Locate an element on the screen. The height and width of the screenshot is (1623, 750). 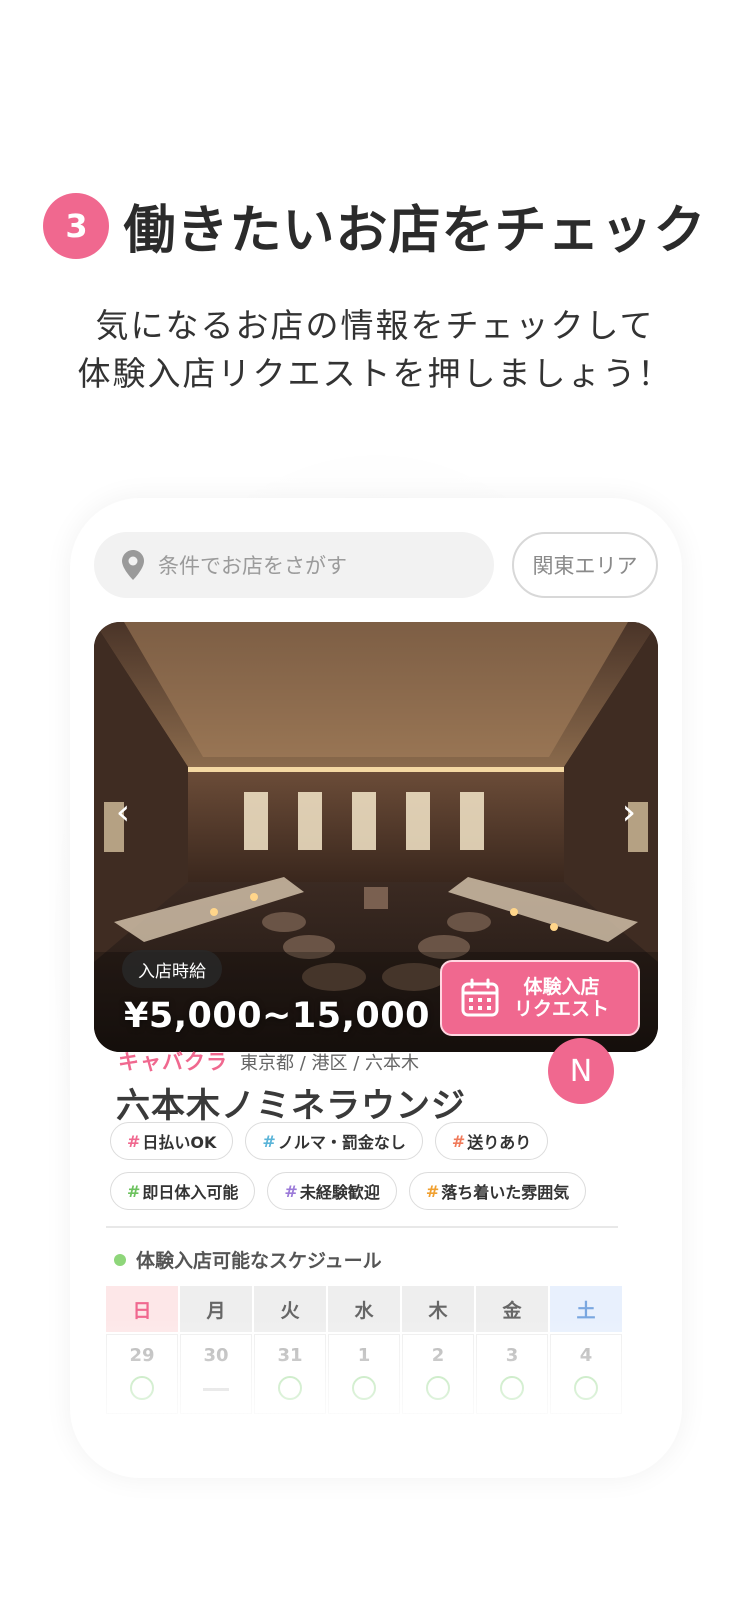
divider is located at coordinates (362, 1227).